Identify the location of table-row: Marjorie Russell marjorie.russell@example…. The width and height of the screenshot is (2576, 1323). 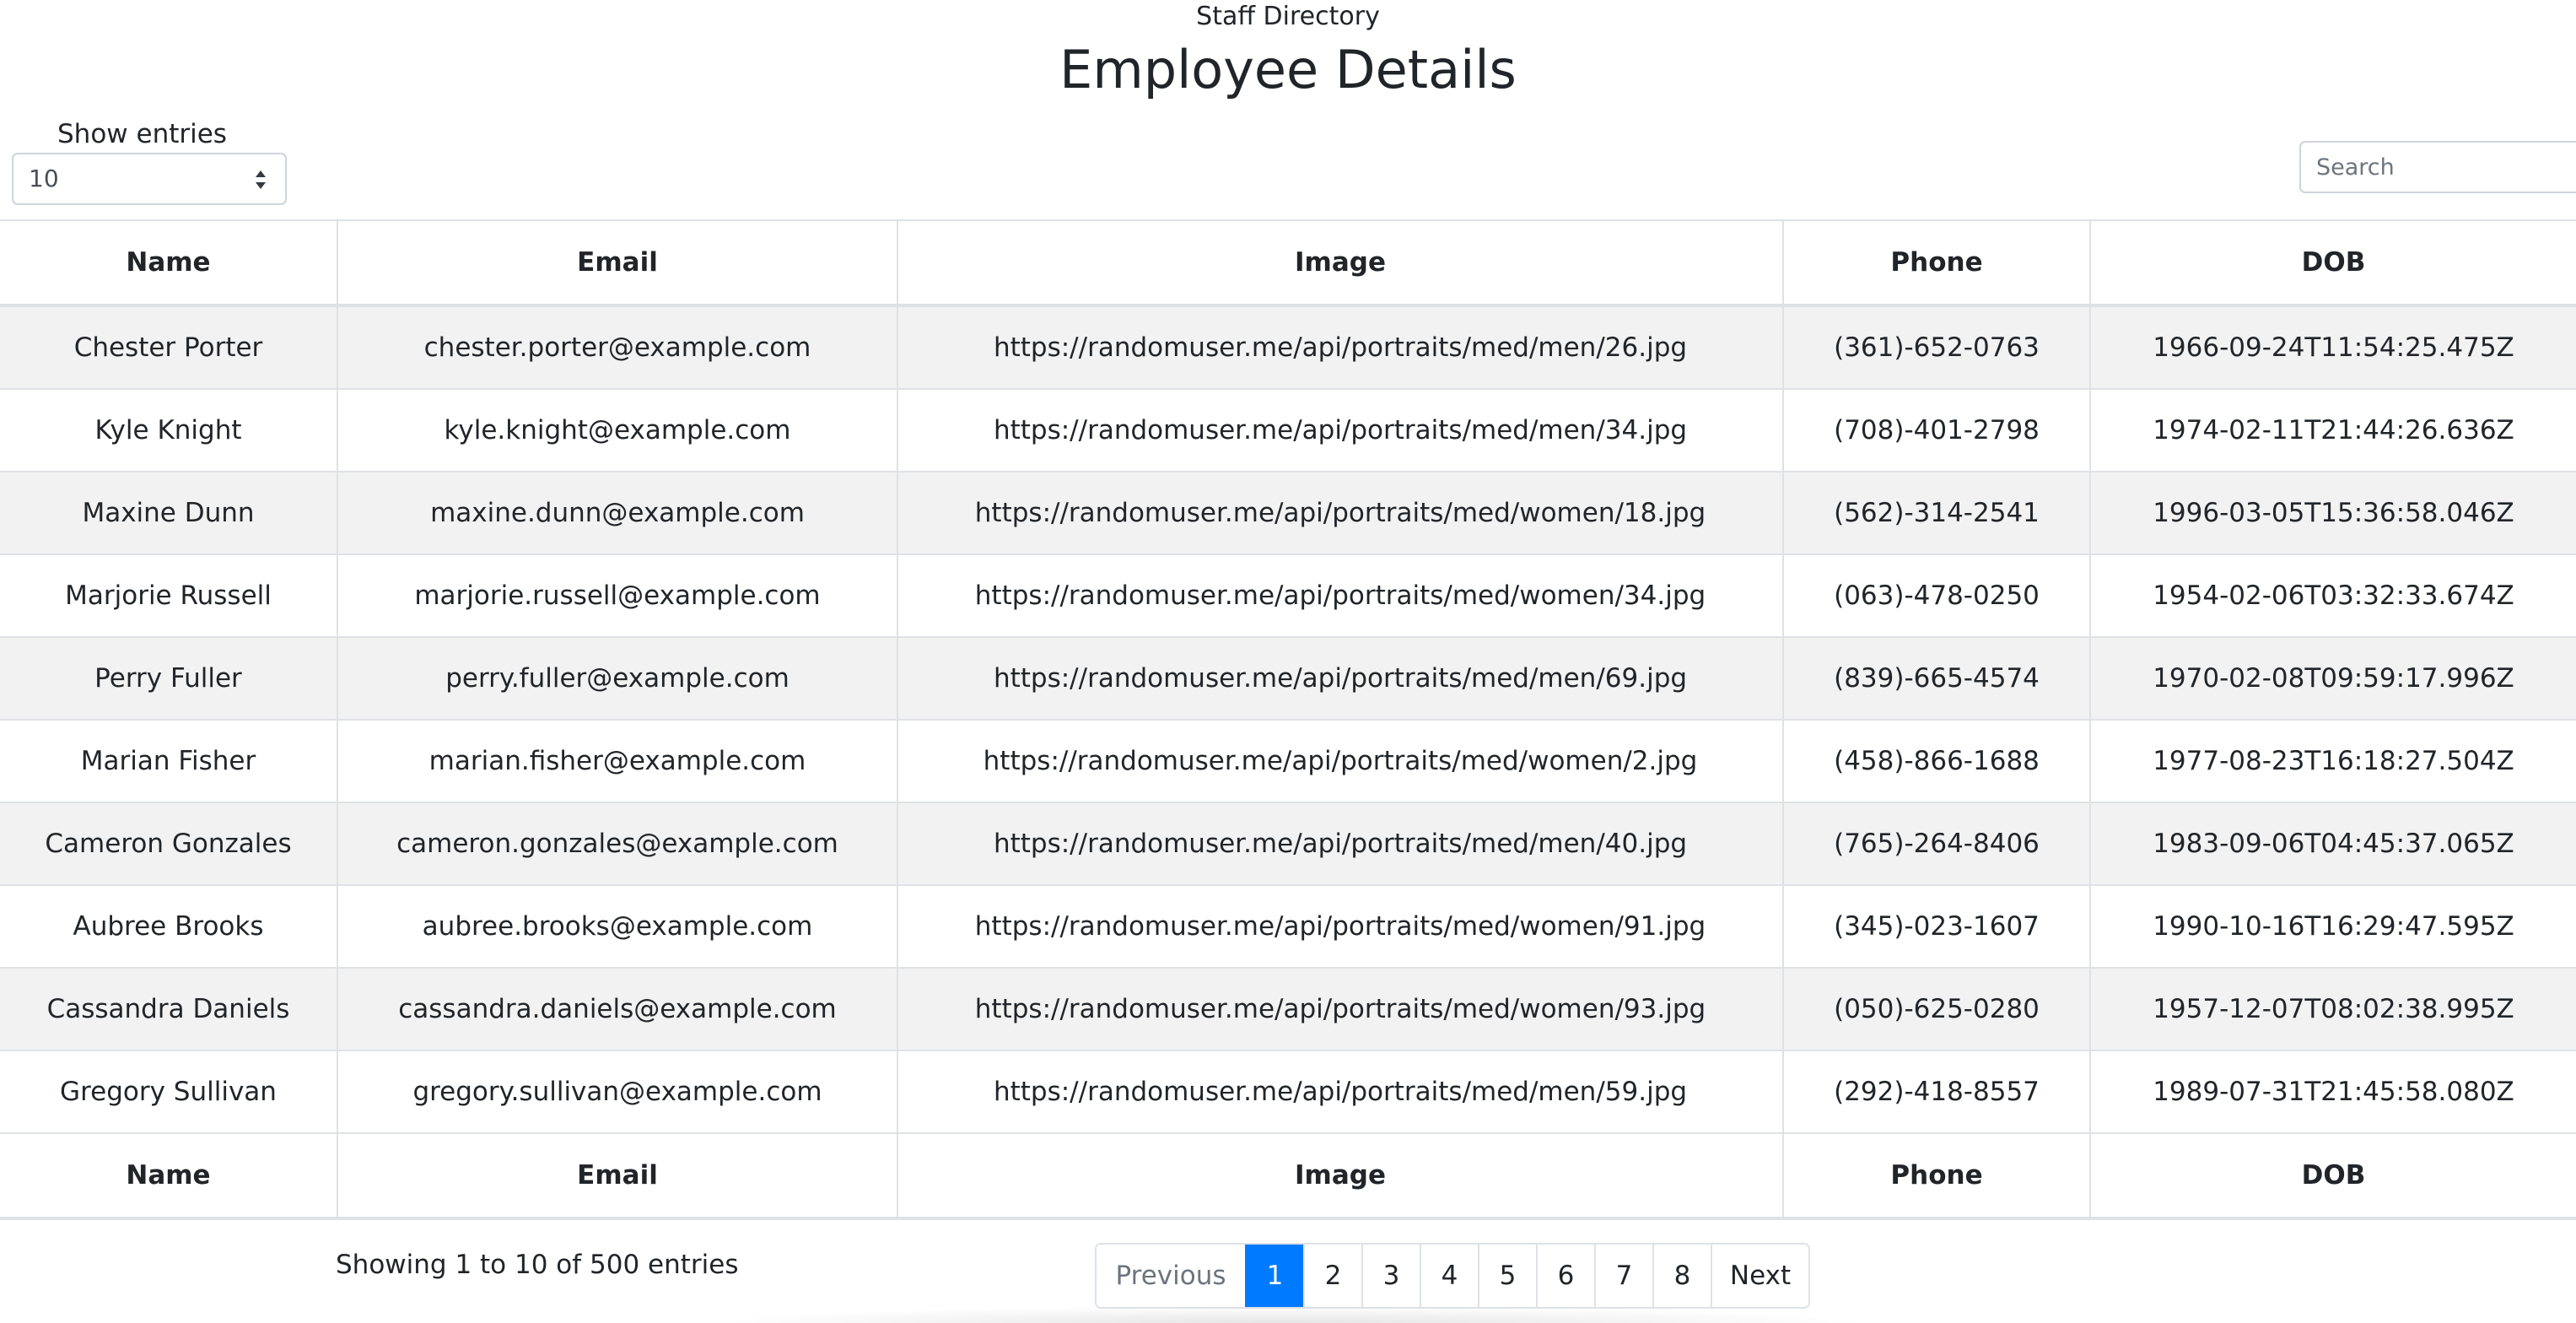
(1288, 595).